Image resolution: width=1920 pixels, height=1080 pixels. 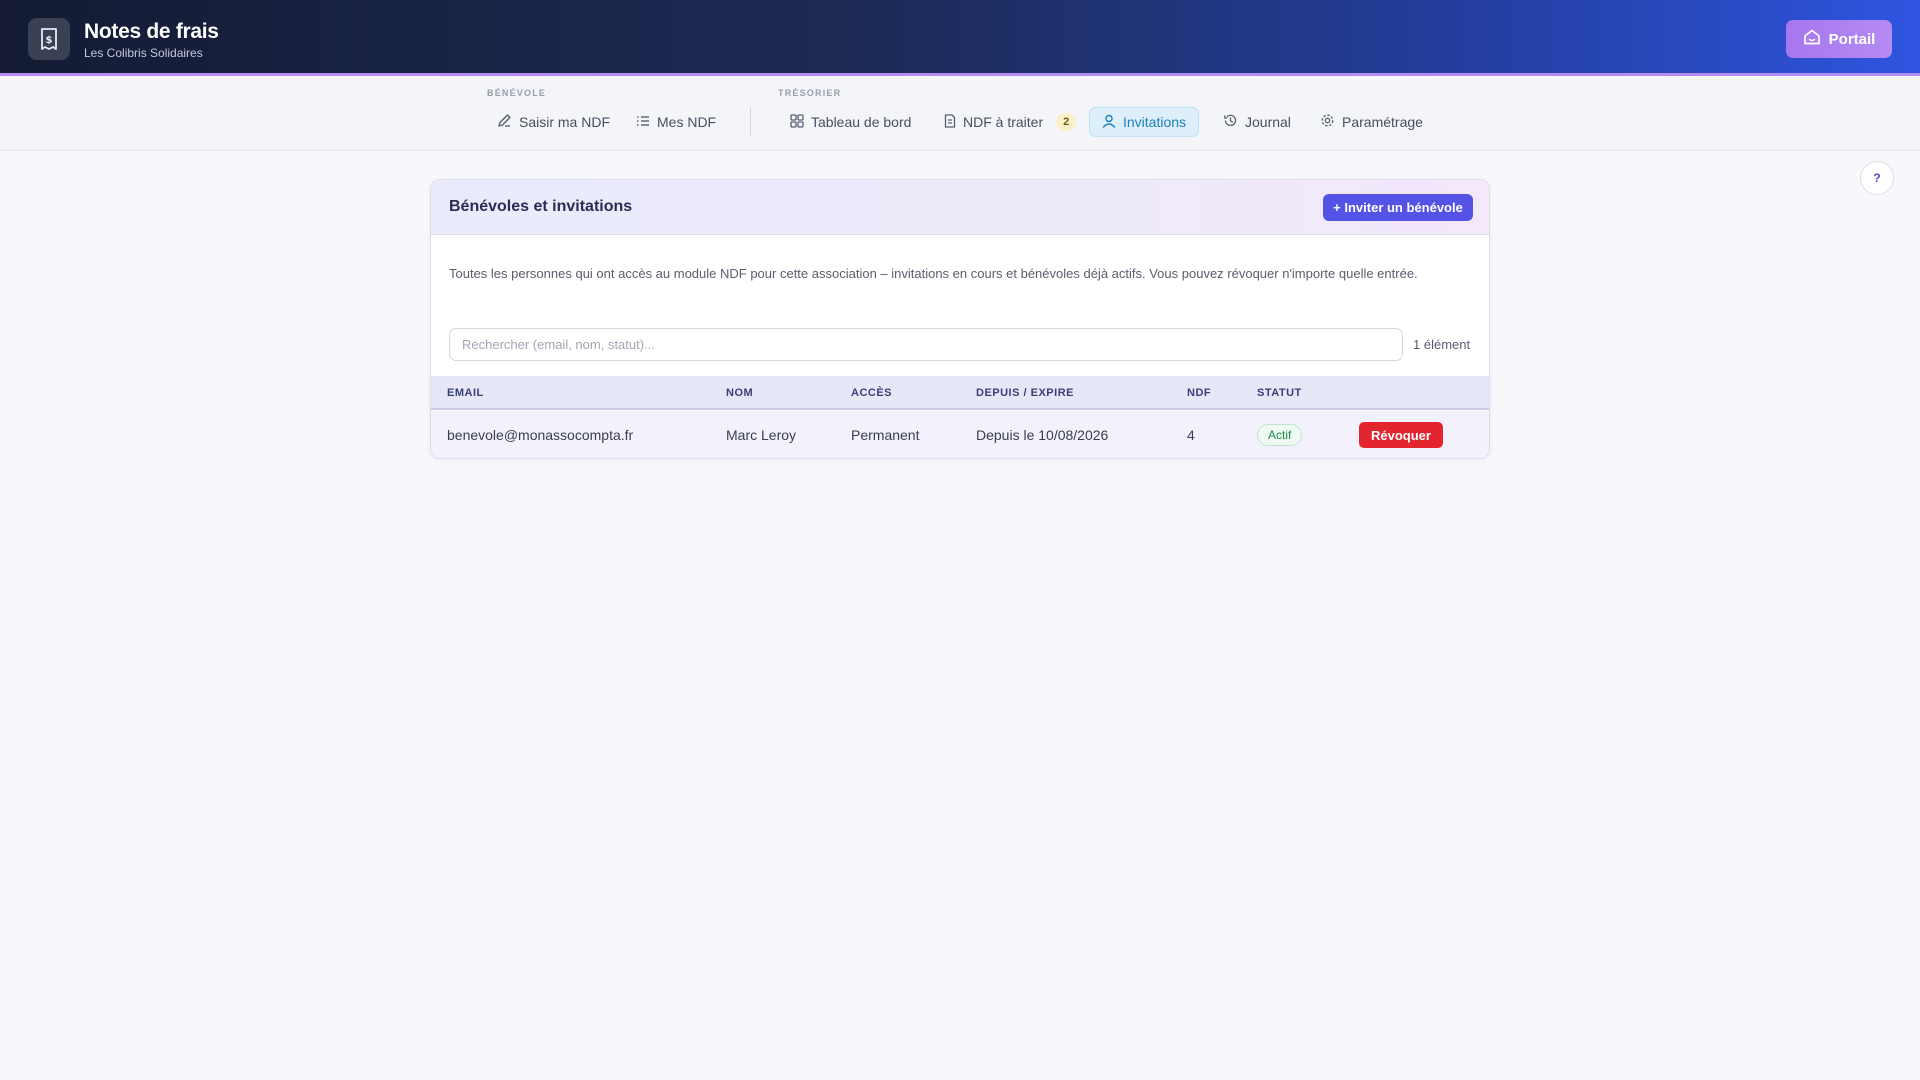 What do you see at coordinates (750, 122) in the screenshot?
I see `nav-divider` at bounding box center [750, 122].